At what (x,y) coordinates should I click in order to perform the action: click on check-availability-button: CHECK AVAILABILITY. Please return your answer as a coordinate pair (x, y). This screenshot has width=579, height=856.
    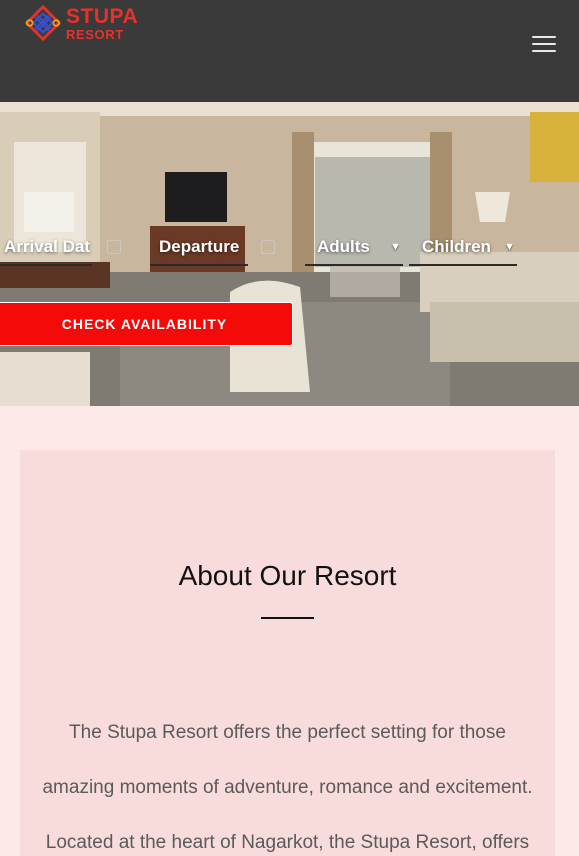
    Looking at the image, I should click on (146, 324).